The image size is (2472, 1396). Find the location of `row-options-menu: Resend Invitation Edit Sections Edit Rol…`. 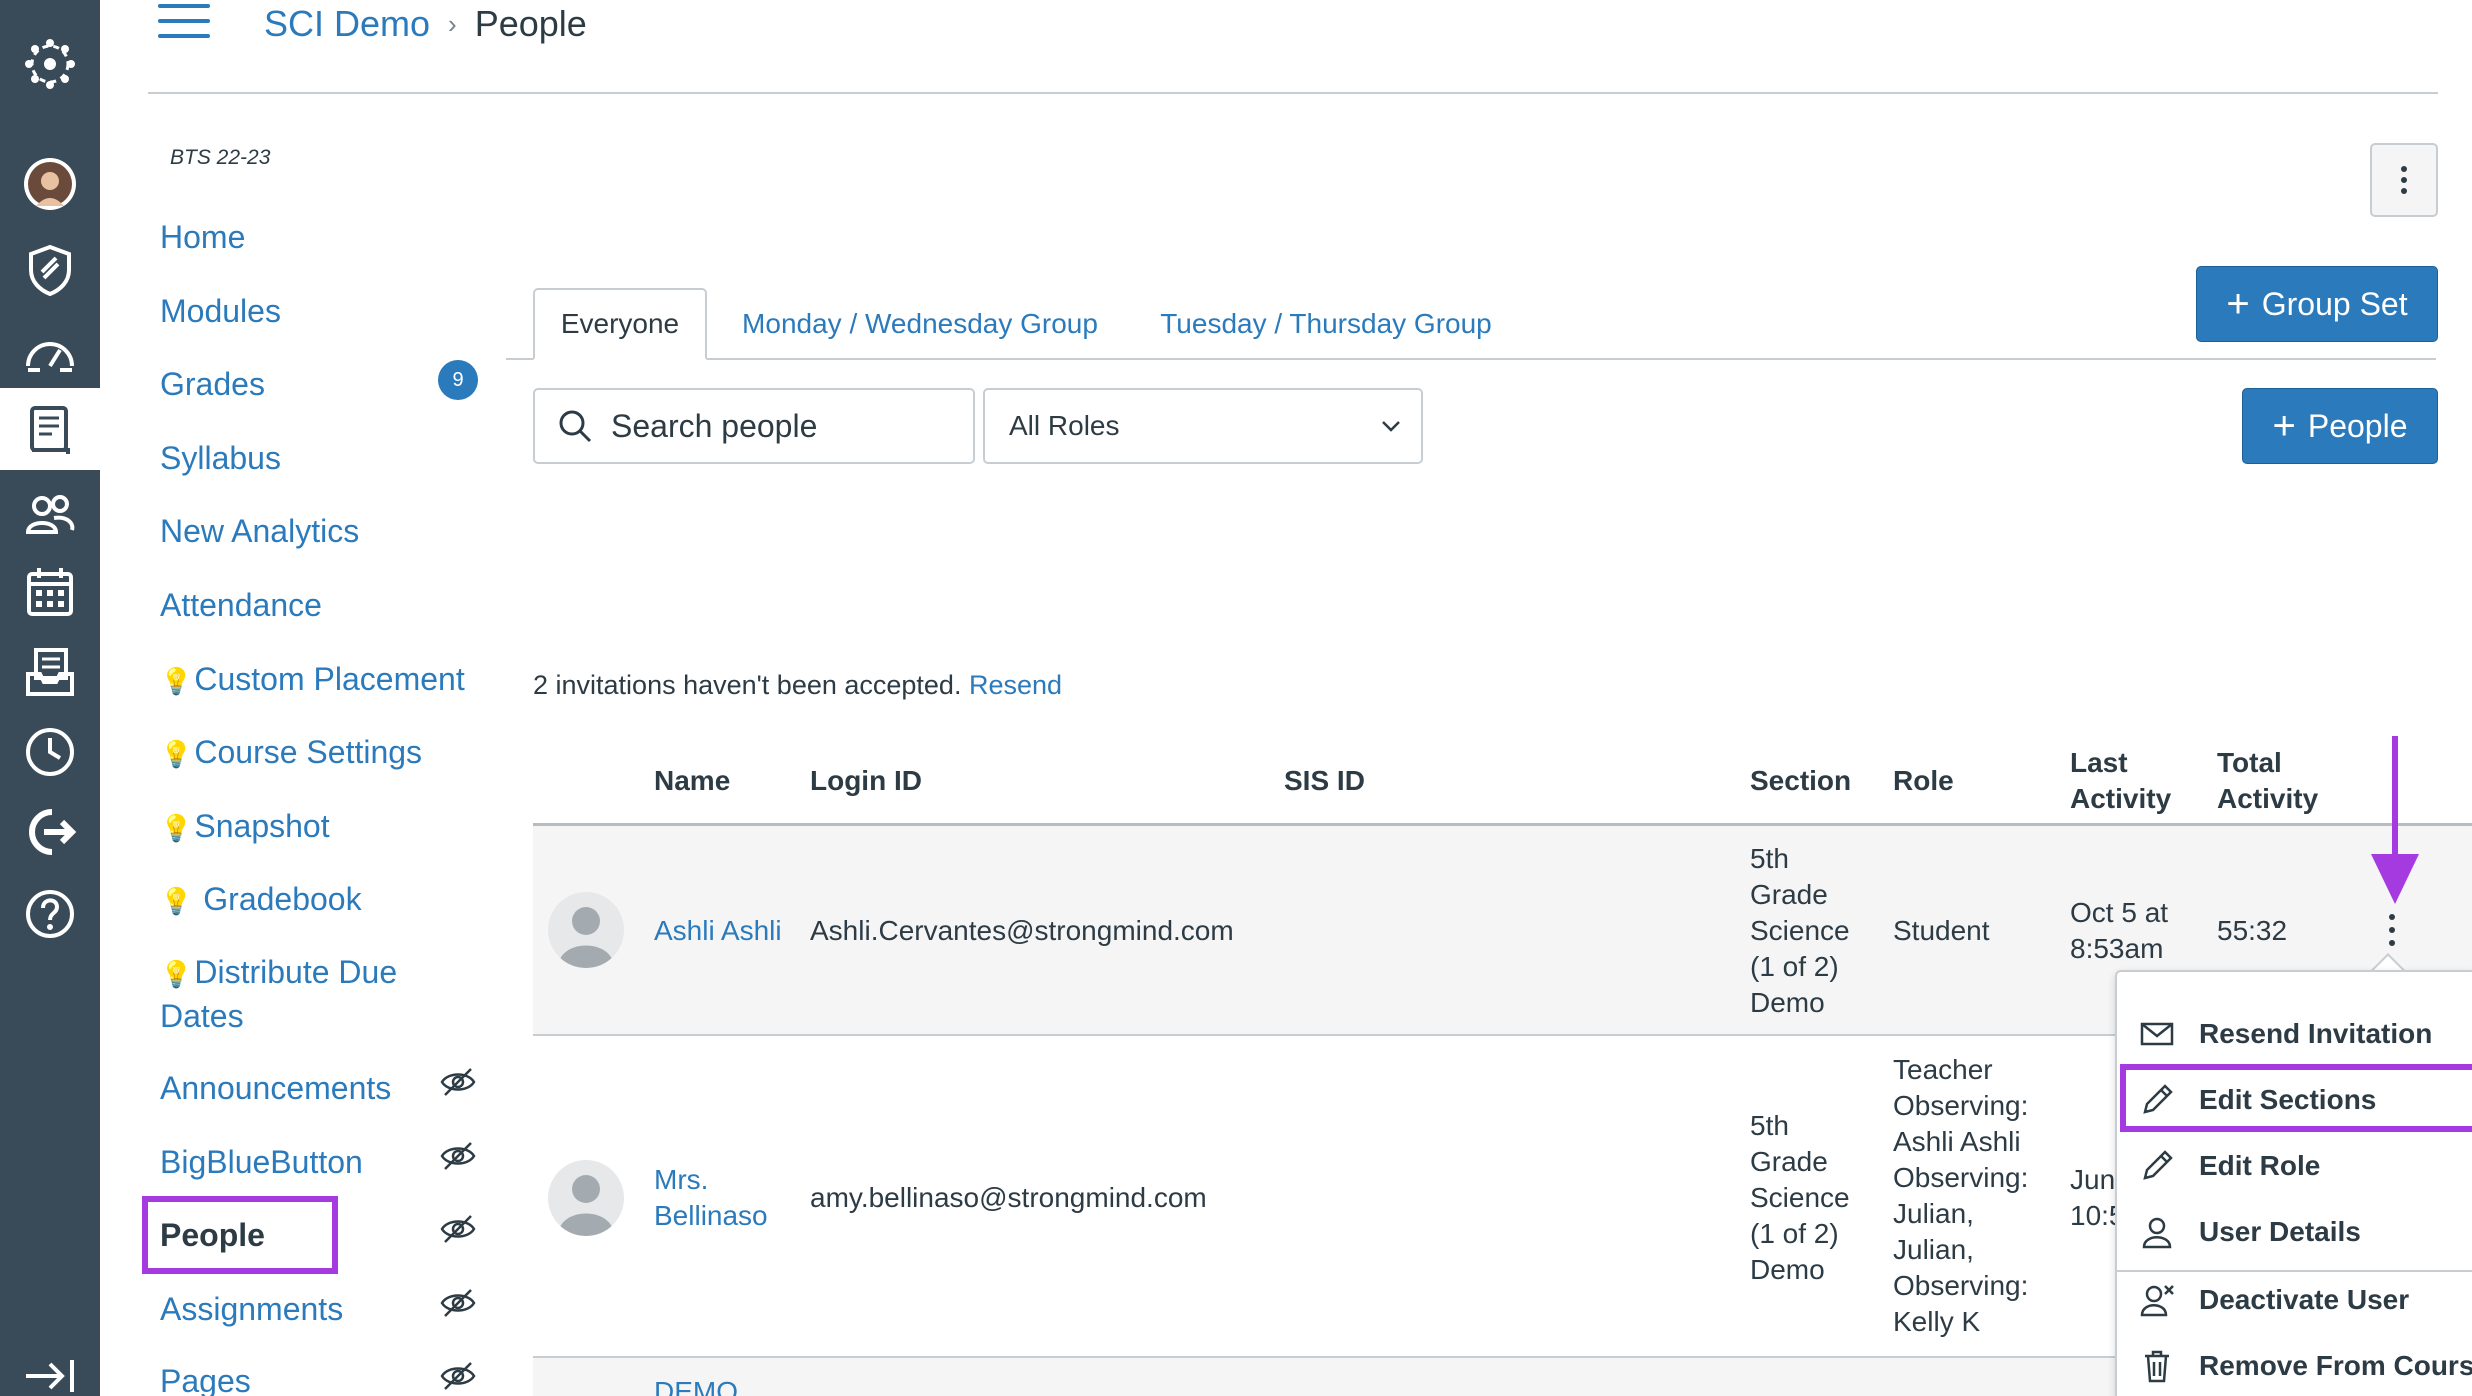

row-options-menu: Resend Invitation Edit Sections Edit Rol… is located at coordinates (2293, 1183).